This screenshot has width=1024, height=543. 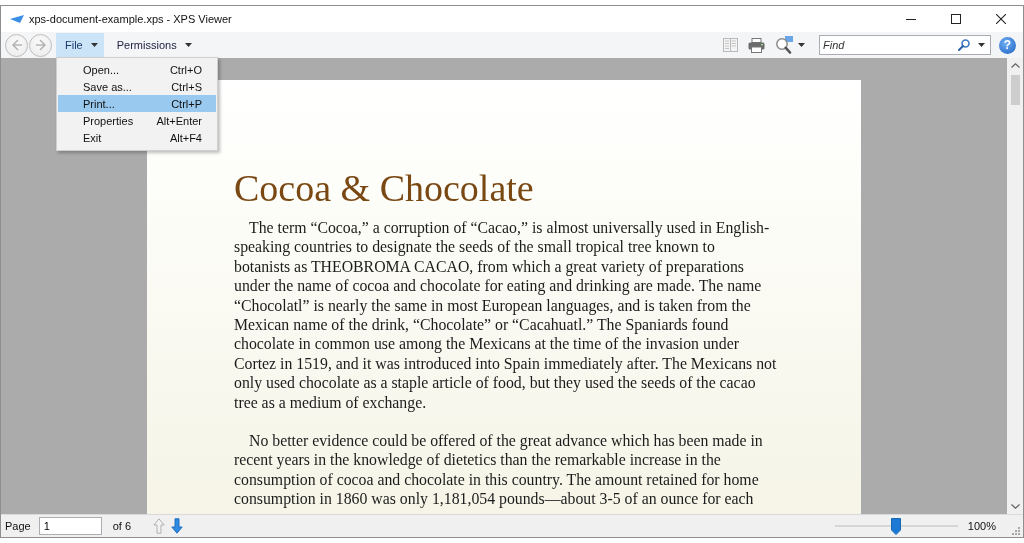 I want to click on slider-thumb, so click(x=896, y=526).